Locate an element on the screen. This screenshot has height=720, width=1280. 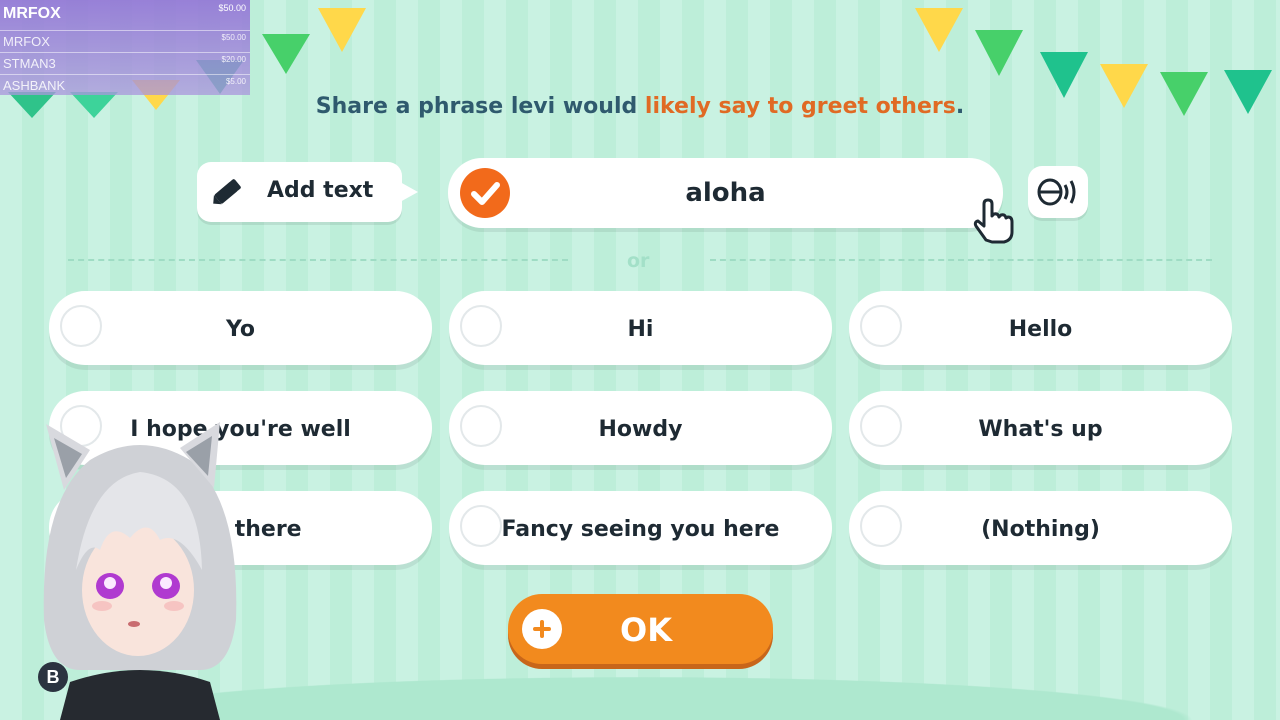
option-label: Hello is located at coordinates (1040, 329).